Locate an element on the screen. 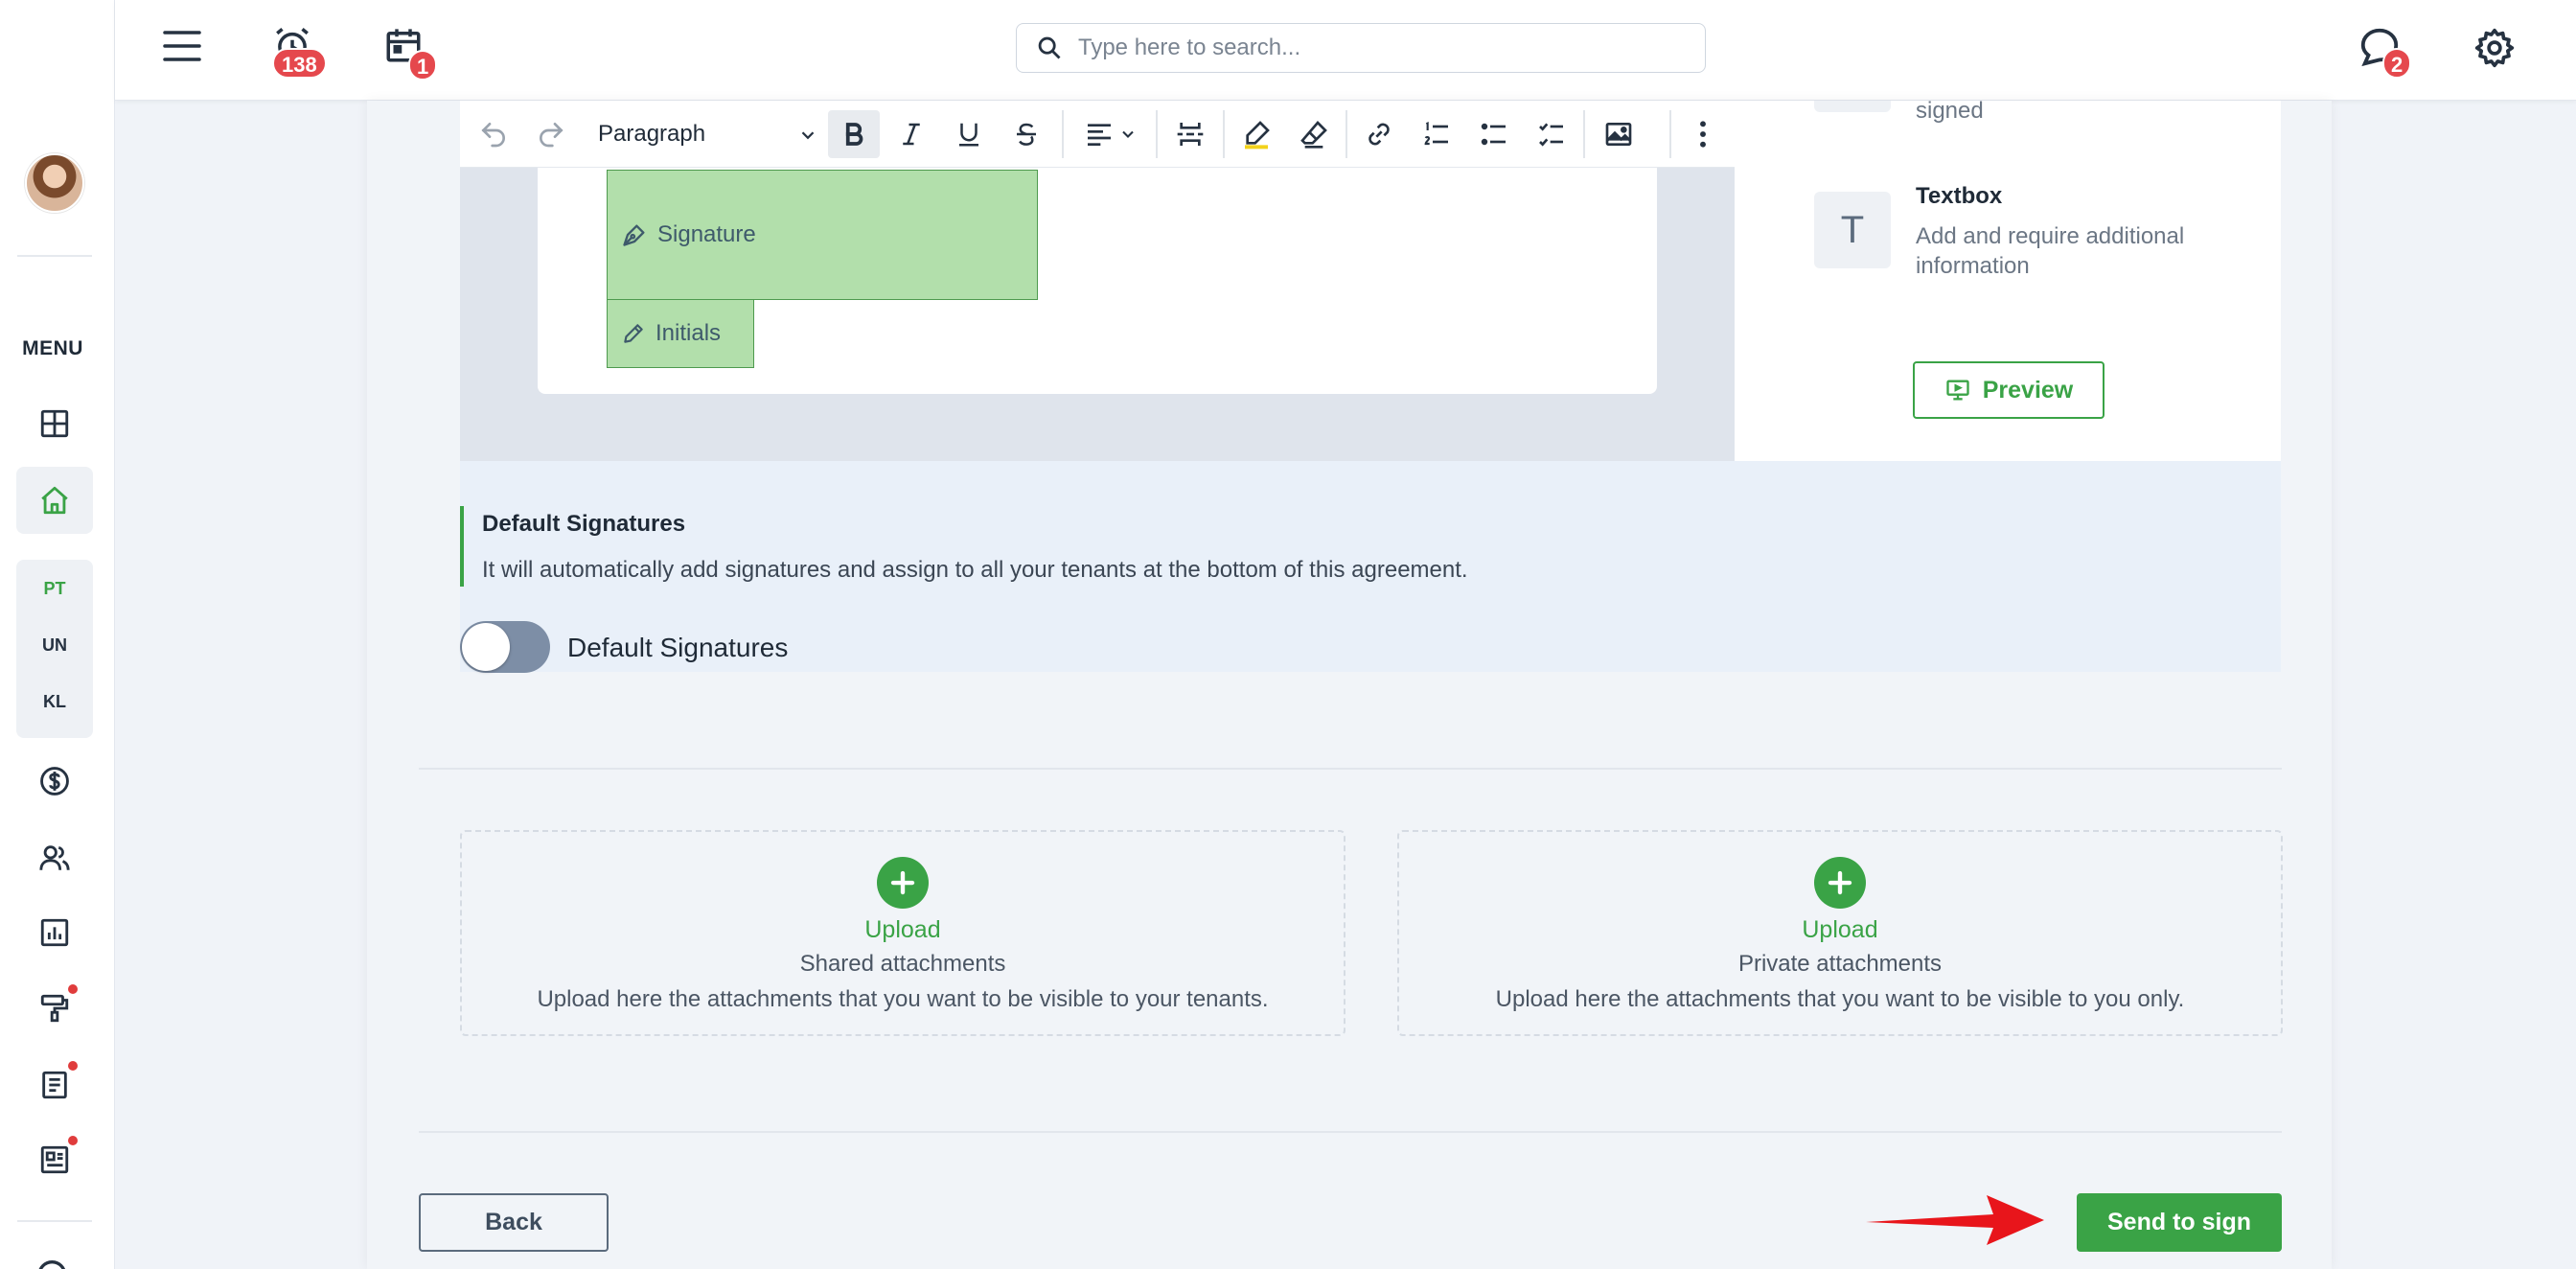 The height and width of the screenshot is (1269, 2576). toggle-knob is located at coordinates (486, 647).